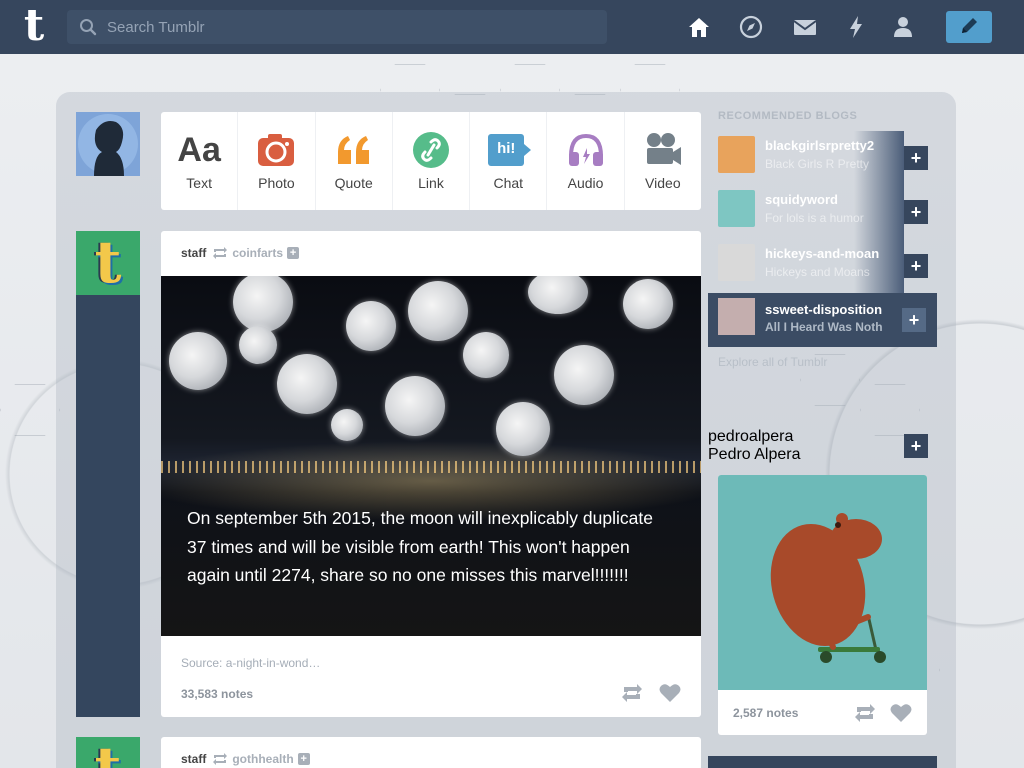 The width and height of the screenshot is (1024, 768). I want to click on radar-blog-item: pedroalpera Pedro Alpera, so click(806, 455).